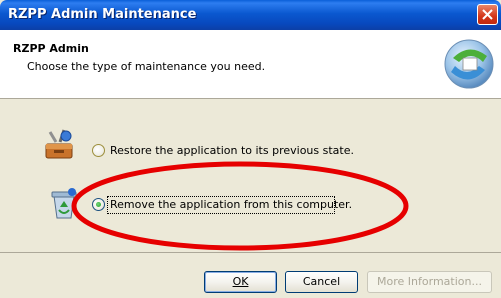 The width and height of the screenshot is (501, 298). What do you see at coordinates (250, 15) in the screenshot?
I see `title-bar: RZPP Admin Maintenance` at bounding box center [250, 15].